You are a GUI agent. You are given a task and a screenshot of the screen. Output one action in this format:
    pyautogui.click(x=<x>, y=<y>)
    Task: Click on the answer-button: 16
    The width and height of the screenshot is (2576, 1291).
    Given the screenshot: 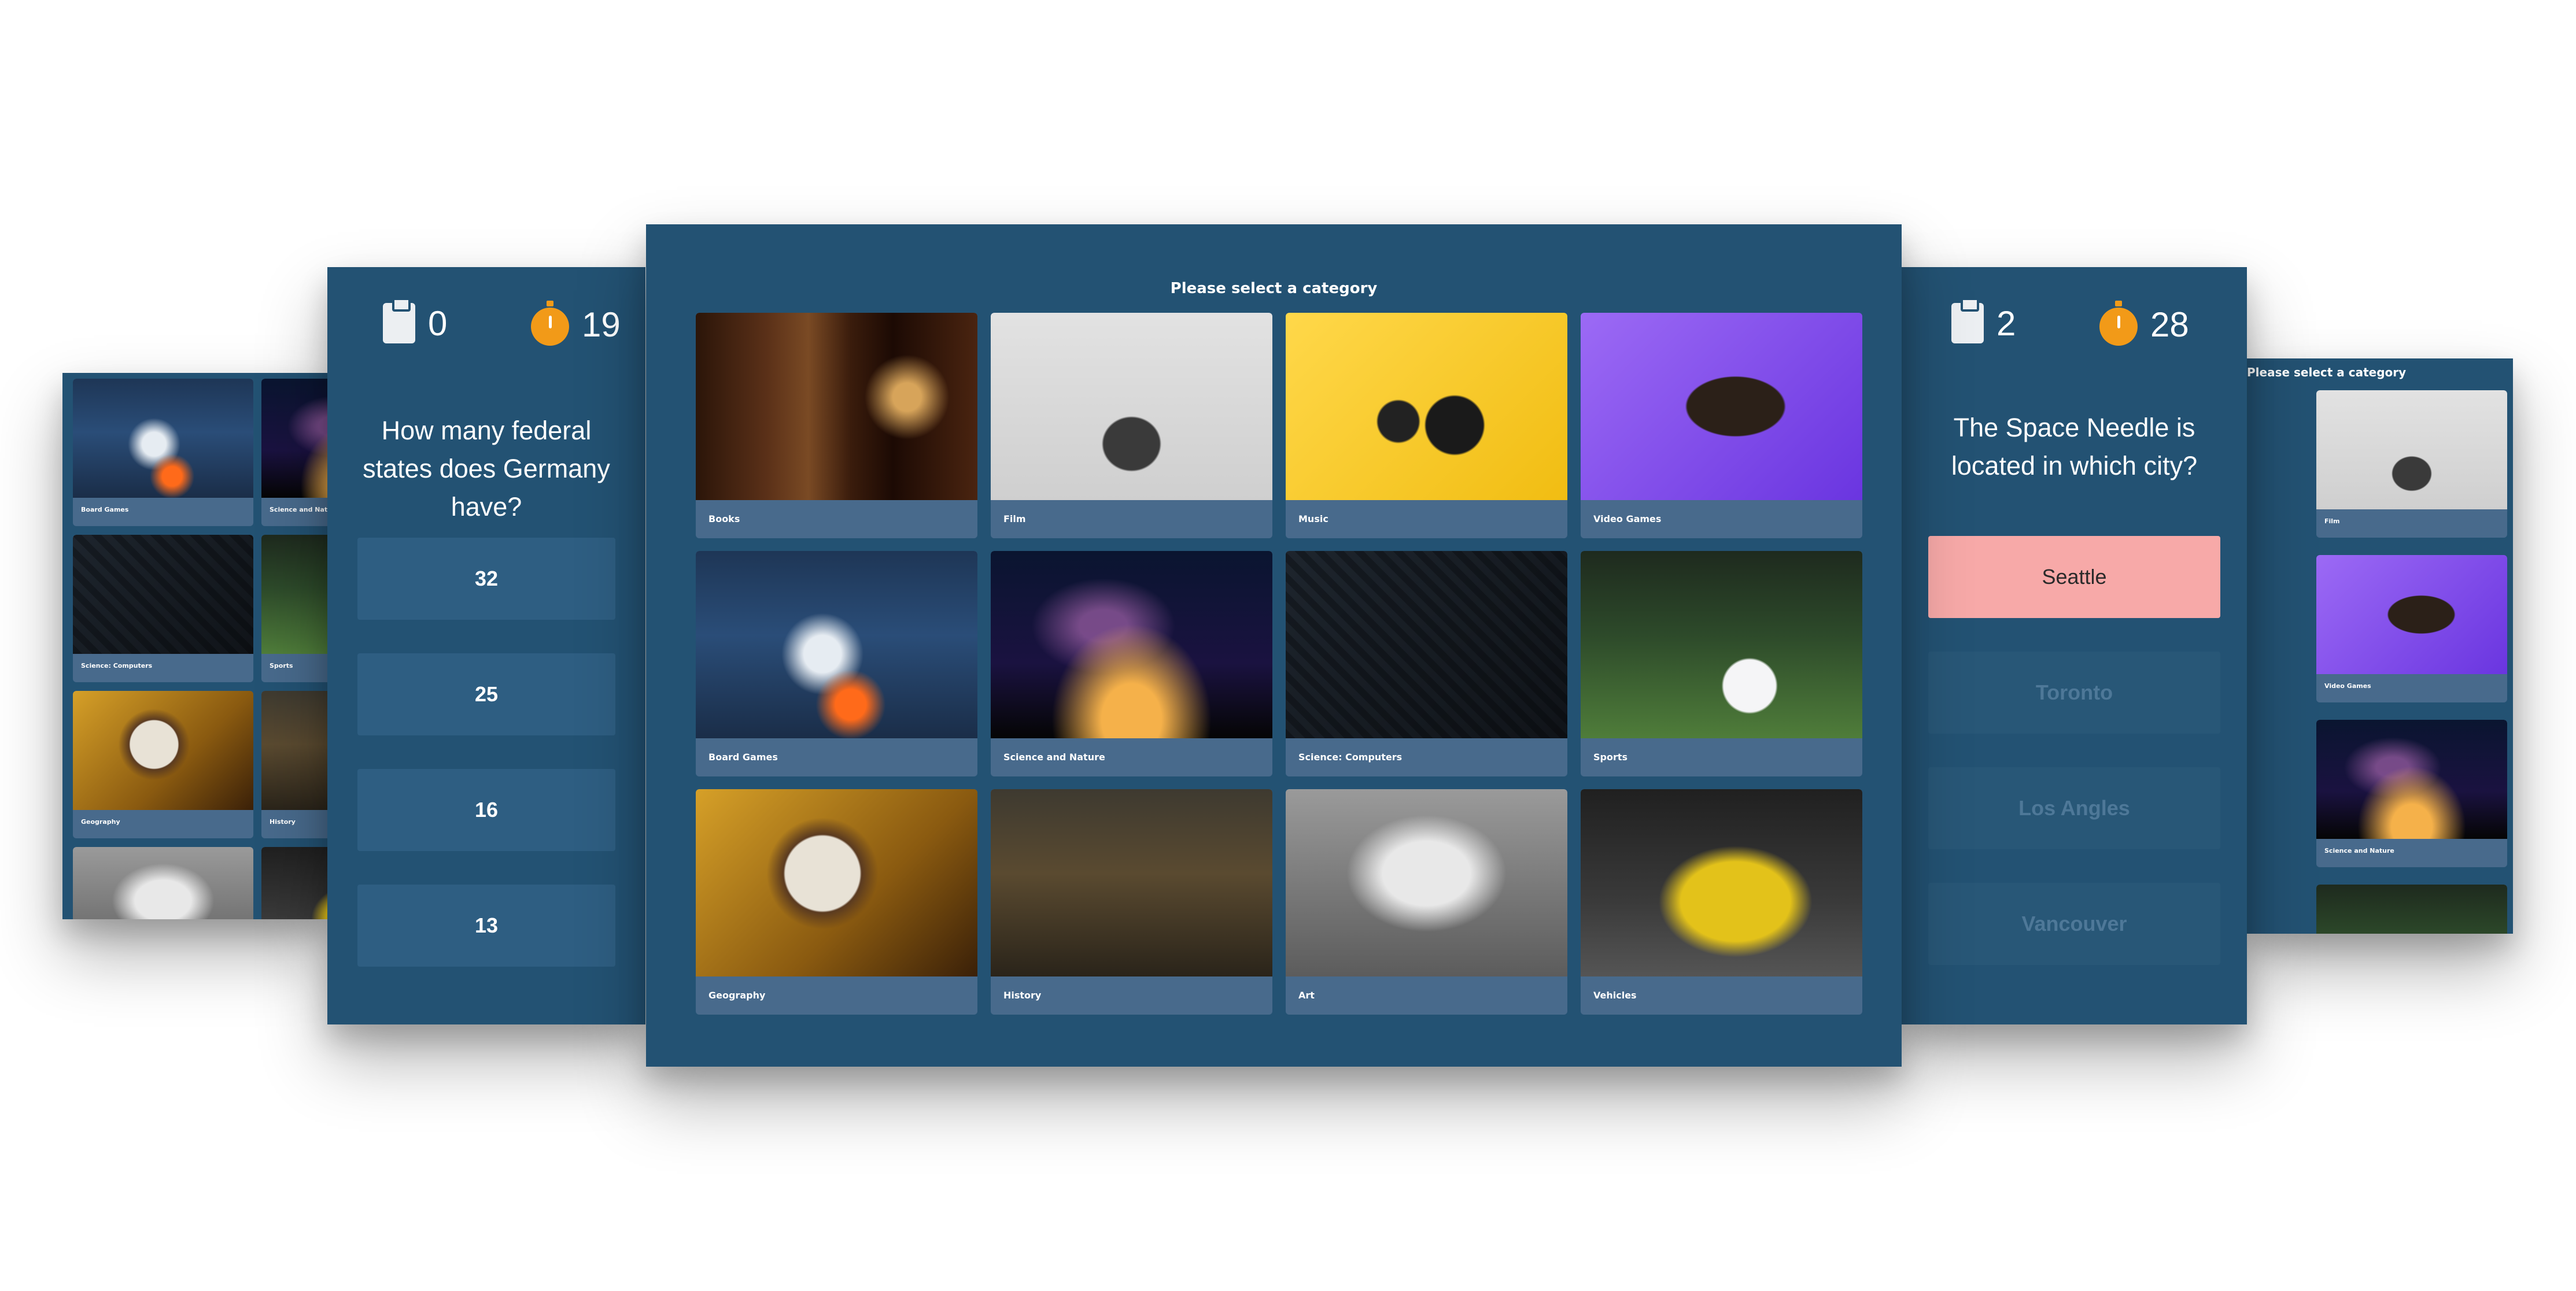 What is the action you would take?
    pyautogui.click(x=486, y=810)
    